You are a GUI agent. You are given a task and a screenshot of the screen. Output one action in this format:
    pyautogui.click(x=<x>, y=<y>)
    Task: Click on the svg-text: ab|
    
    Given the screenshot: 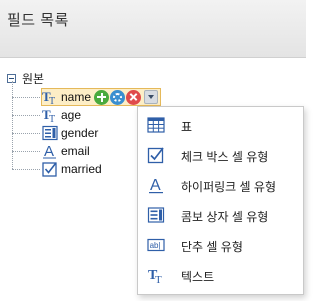 What is the action you would take?
    pyautogui.click(x=155, y=245)
    